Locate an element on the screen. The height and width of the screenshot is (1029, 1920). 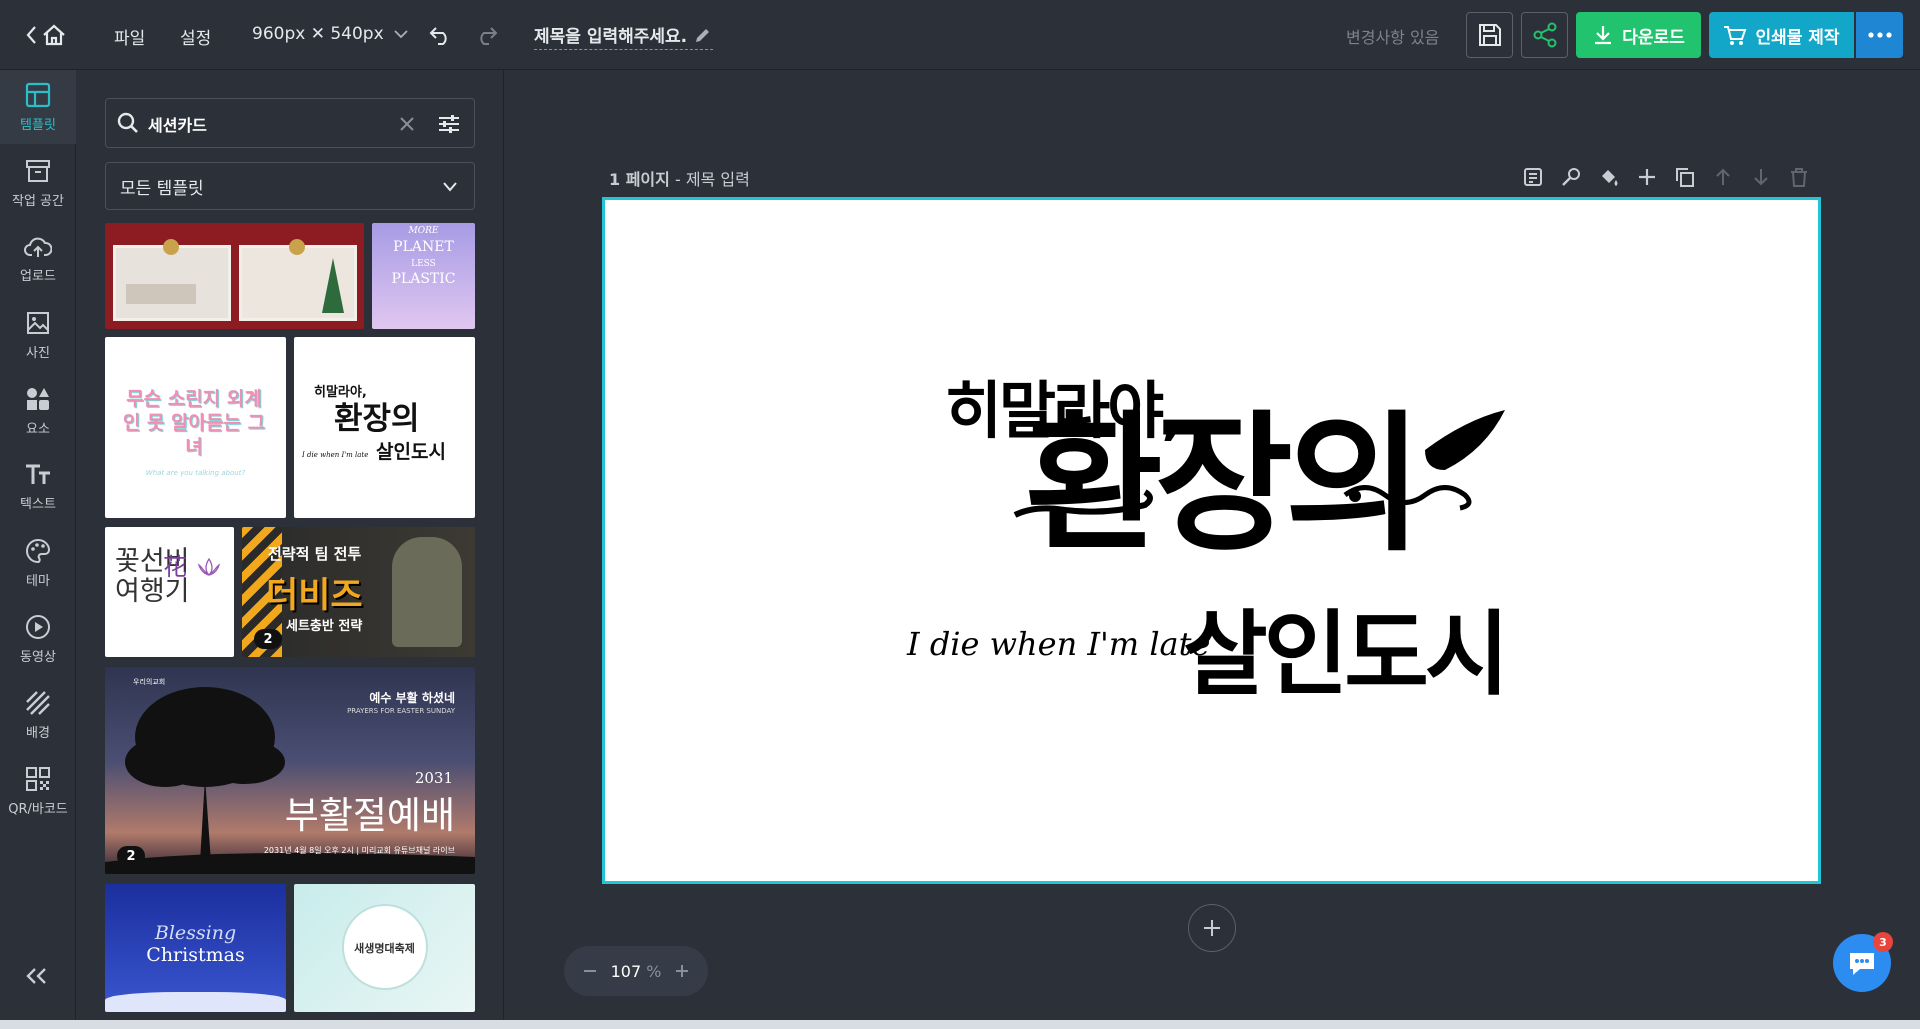
collapse-sidebar-button is located at coordinates (37, 978).